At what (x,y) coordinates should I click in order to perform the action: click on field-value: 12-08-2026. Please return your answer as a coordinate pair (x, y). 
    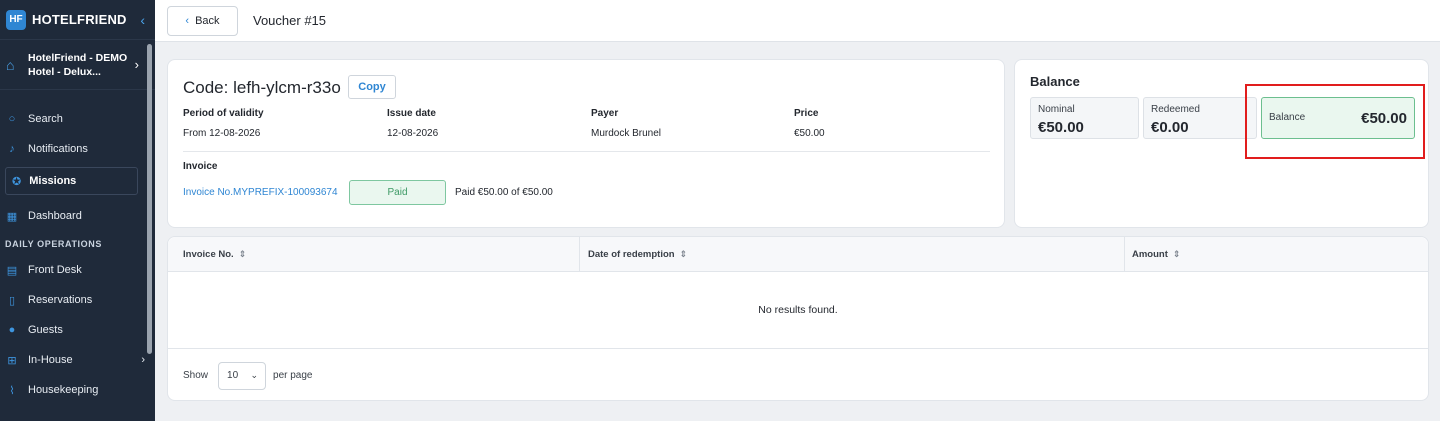
    Looking at the image, I should click on (413, 133).